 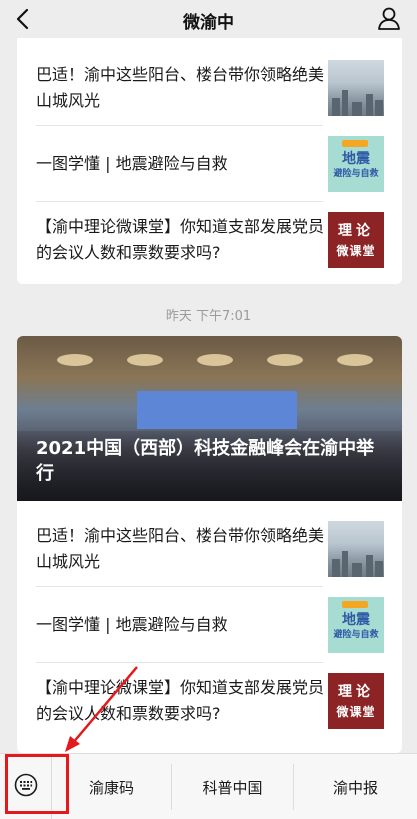 What do you see at coordinates (208, 23) in the screenshot?
I see `page-title: 微渝中` at bounding box center [208, 23].